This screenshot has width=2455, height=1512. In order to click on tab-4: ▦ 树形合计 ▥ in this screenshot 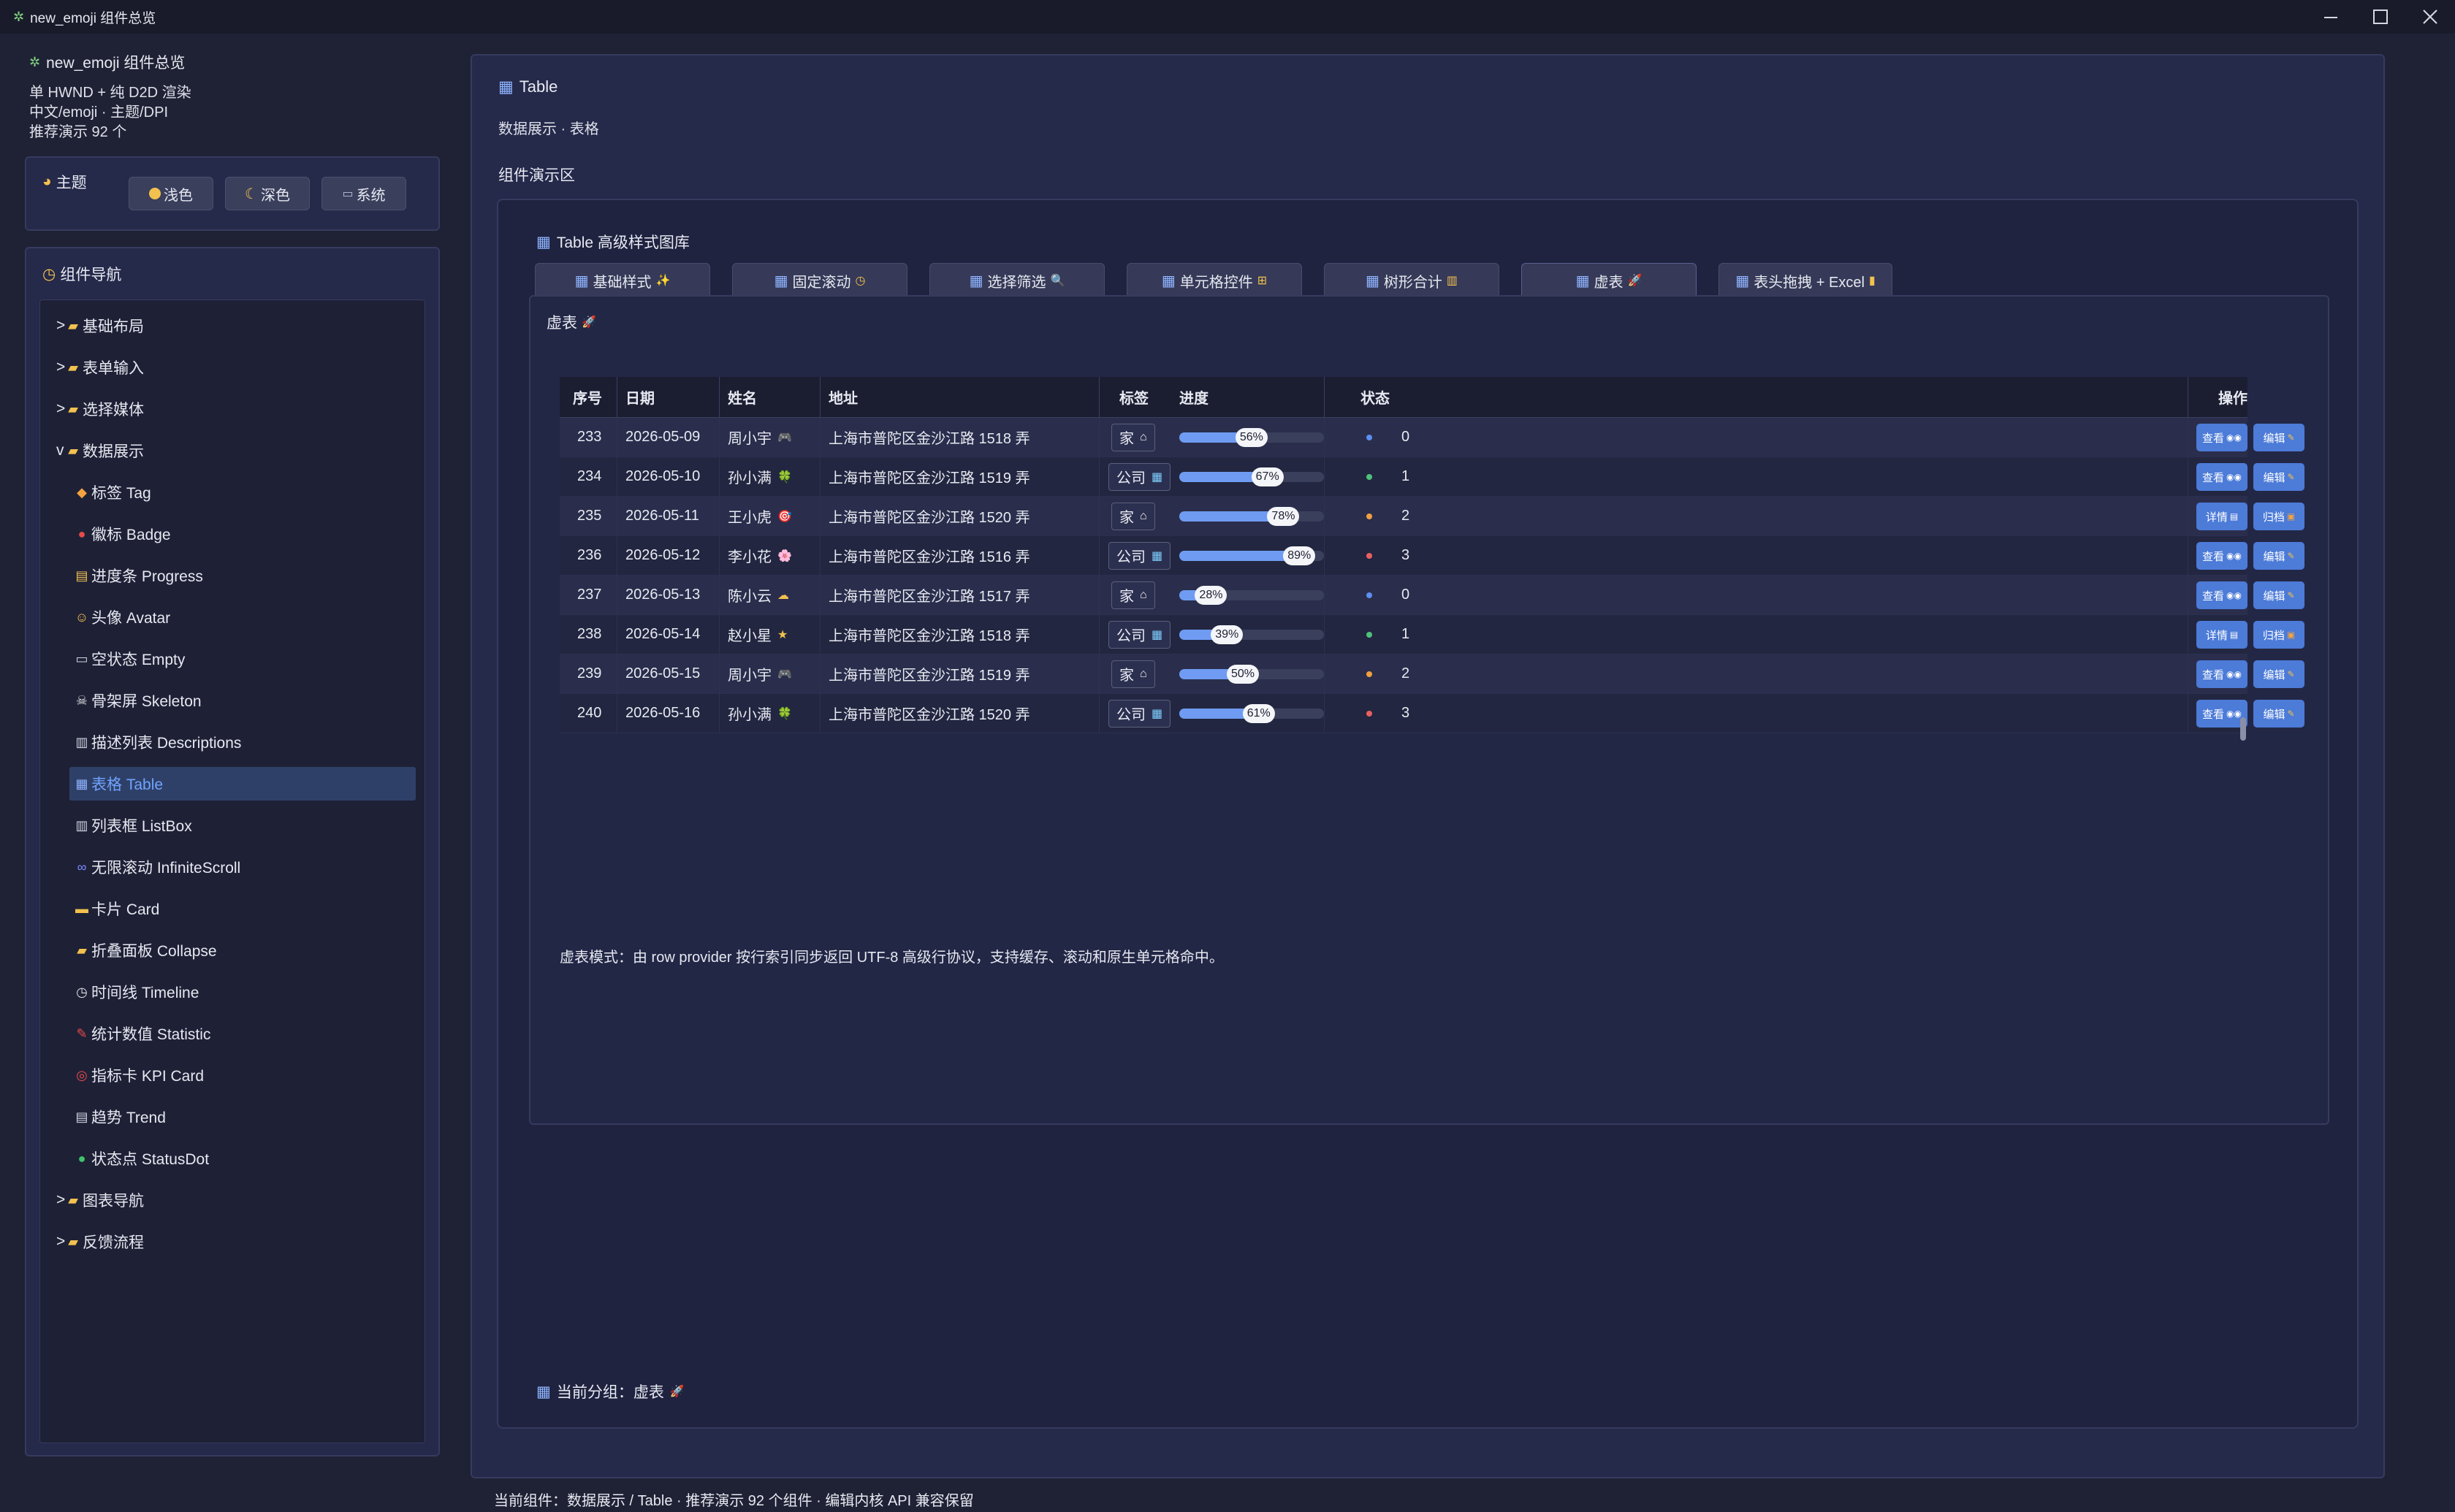, I will do `click(1411, 280)`.